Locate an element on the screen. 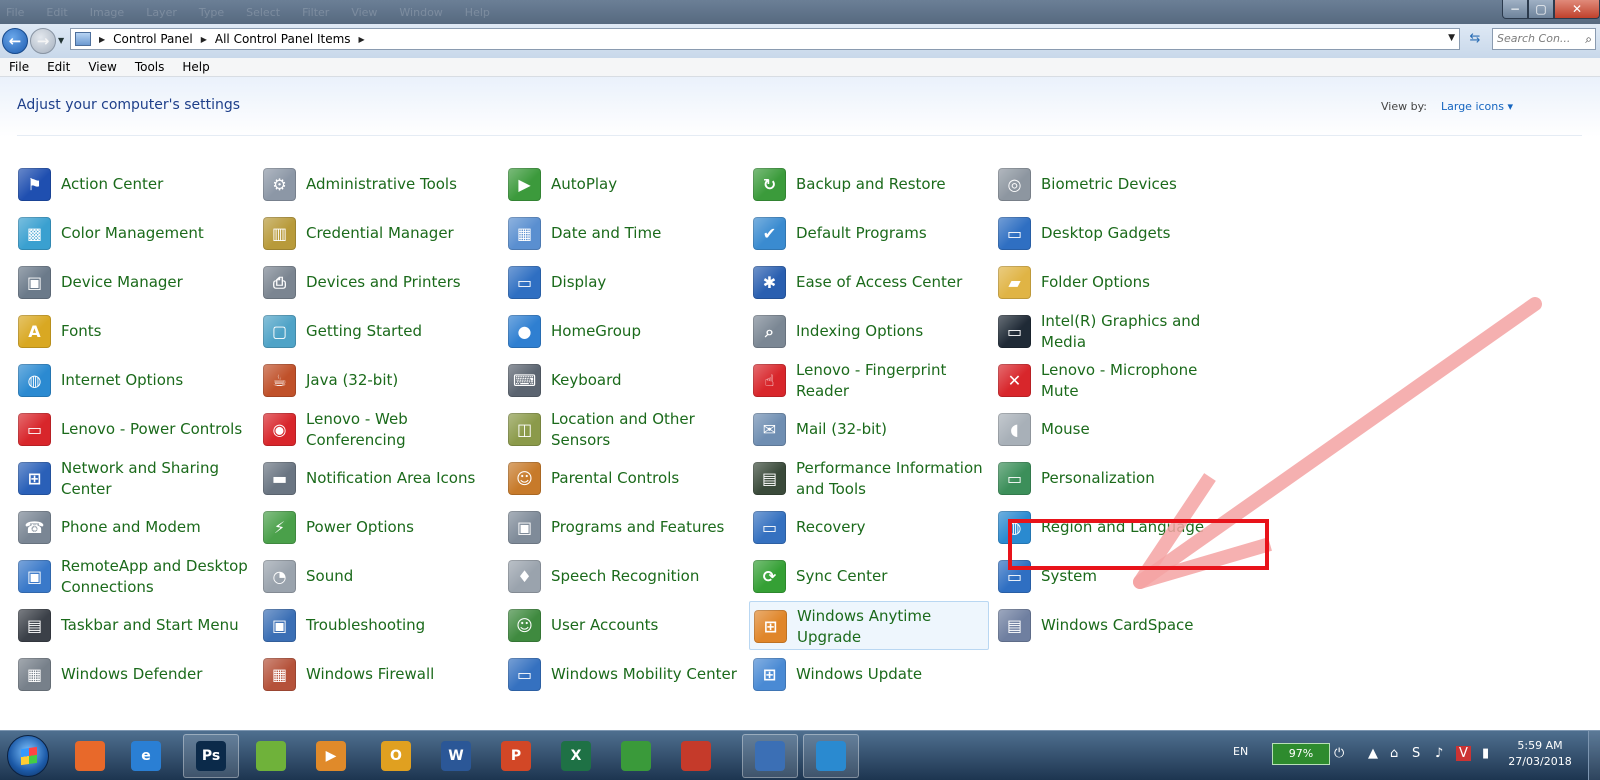  control-panel-item-label: Fonts is located at coordinates (156, 331).